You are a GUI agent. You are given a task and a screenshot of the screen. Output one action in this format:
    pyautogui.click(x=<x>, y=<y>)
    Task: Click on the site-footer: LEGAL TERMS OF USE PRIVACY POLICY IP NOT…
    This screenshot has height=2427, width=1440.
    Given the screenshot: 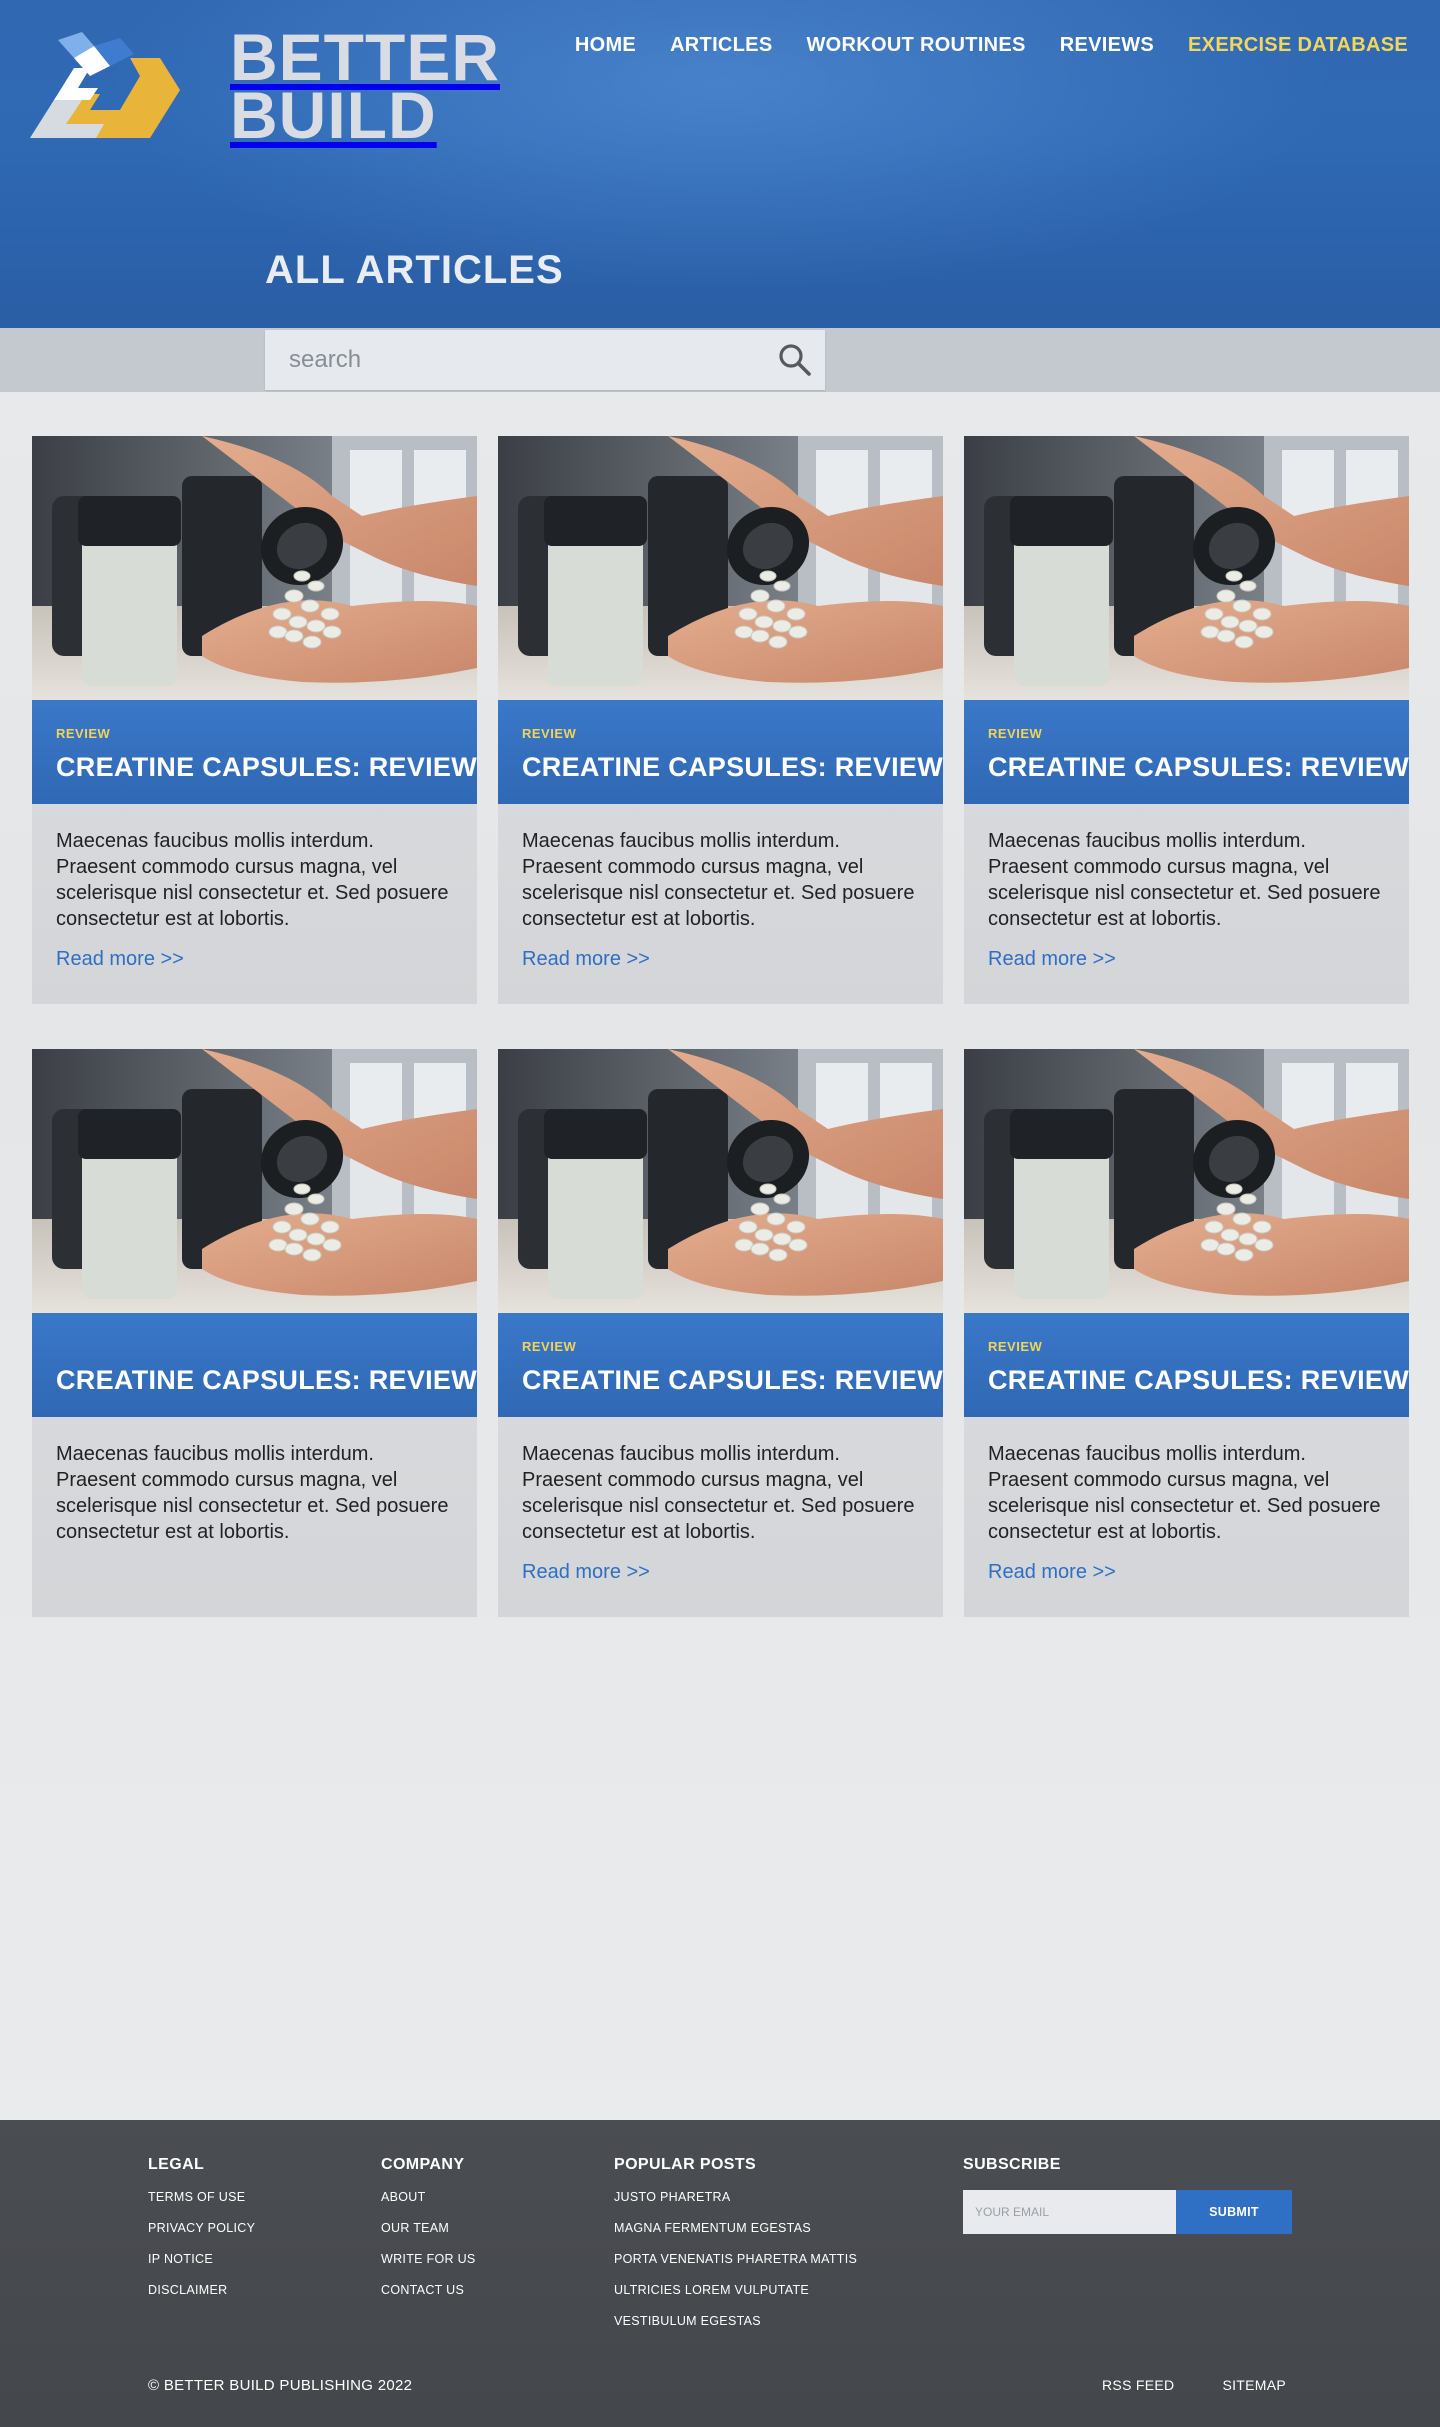 What is the action you would take?
    pyautogui.click(x=720, y=2273)
    